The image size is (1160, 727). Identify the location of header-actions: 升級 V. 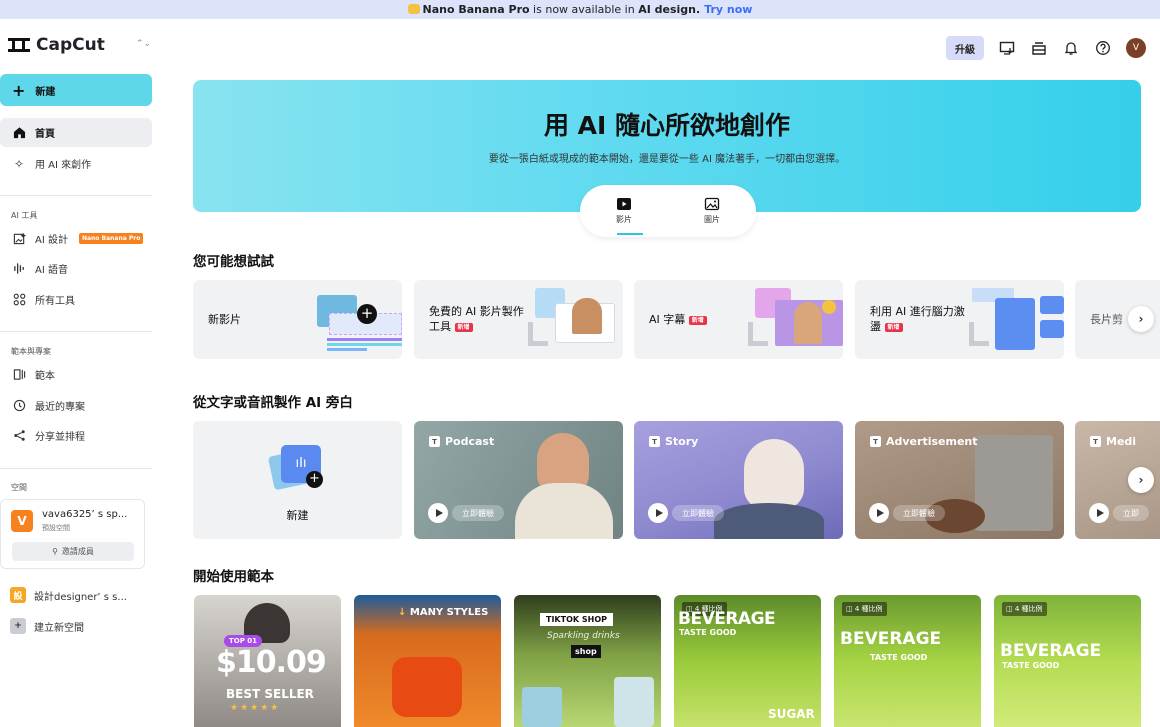
(1046, 48).